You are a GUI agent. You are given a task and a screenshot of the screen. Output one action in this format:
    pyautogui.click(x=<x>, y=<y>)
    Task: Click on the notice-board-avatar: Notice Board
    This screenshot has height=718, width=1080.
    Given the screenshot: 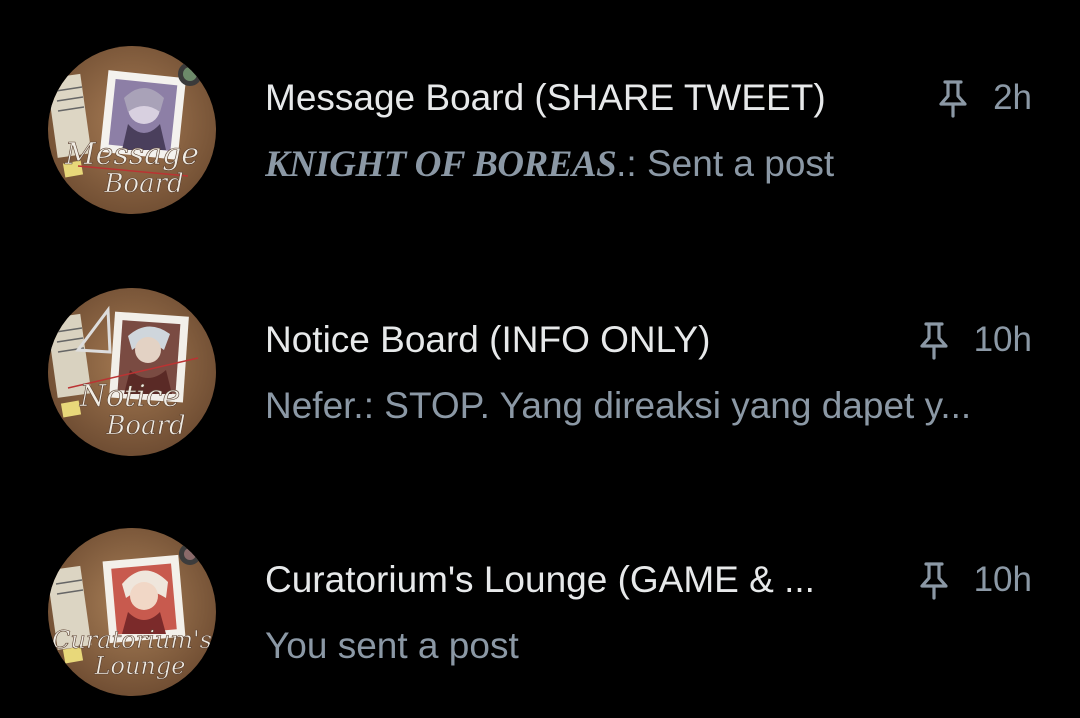 What is the action you would take?
    pyautogui.click(x=132, y=372)
    